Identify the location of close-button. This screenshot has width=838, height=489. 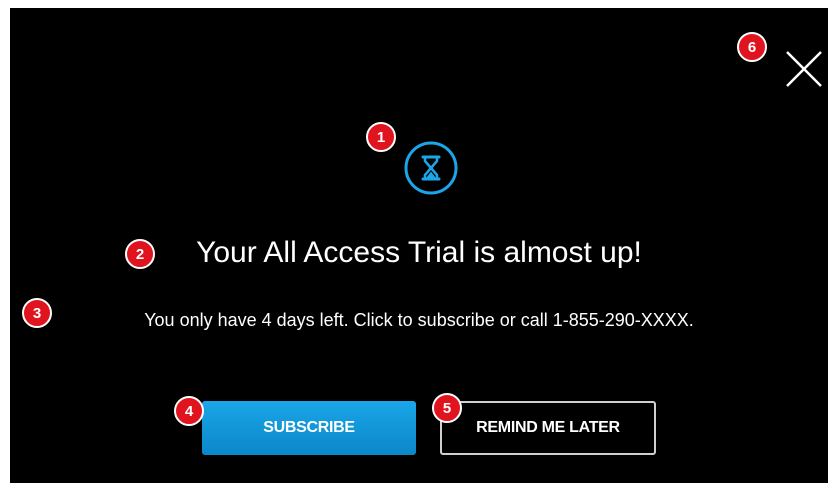
(804, 69).